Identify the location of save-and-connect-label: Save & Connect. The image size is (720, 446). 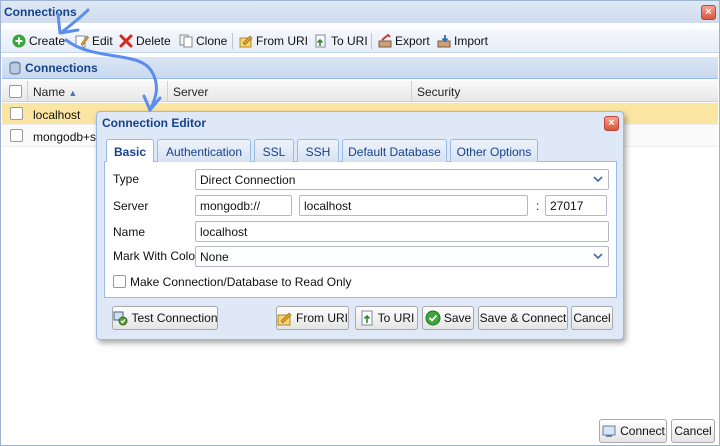
(523, 318).